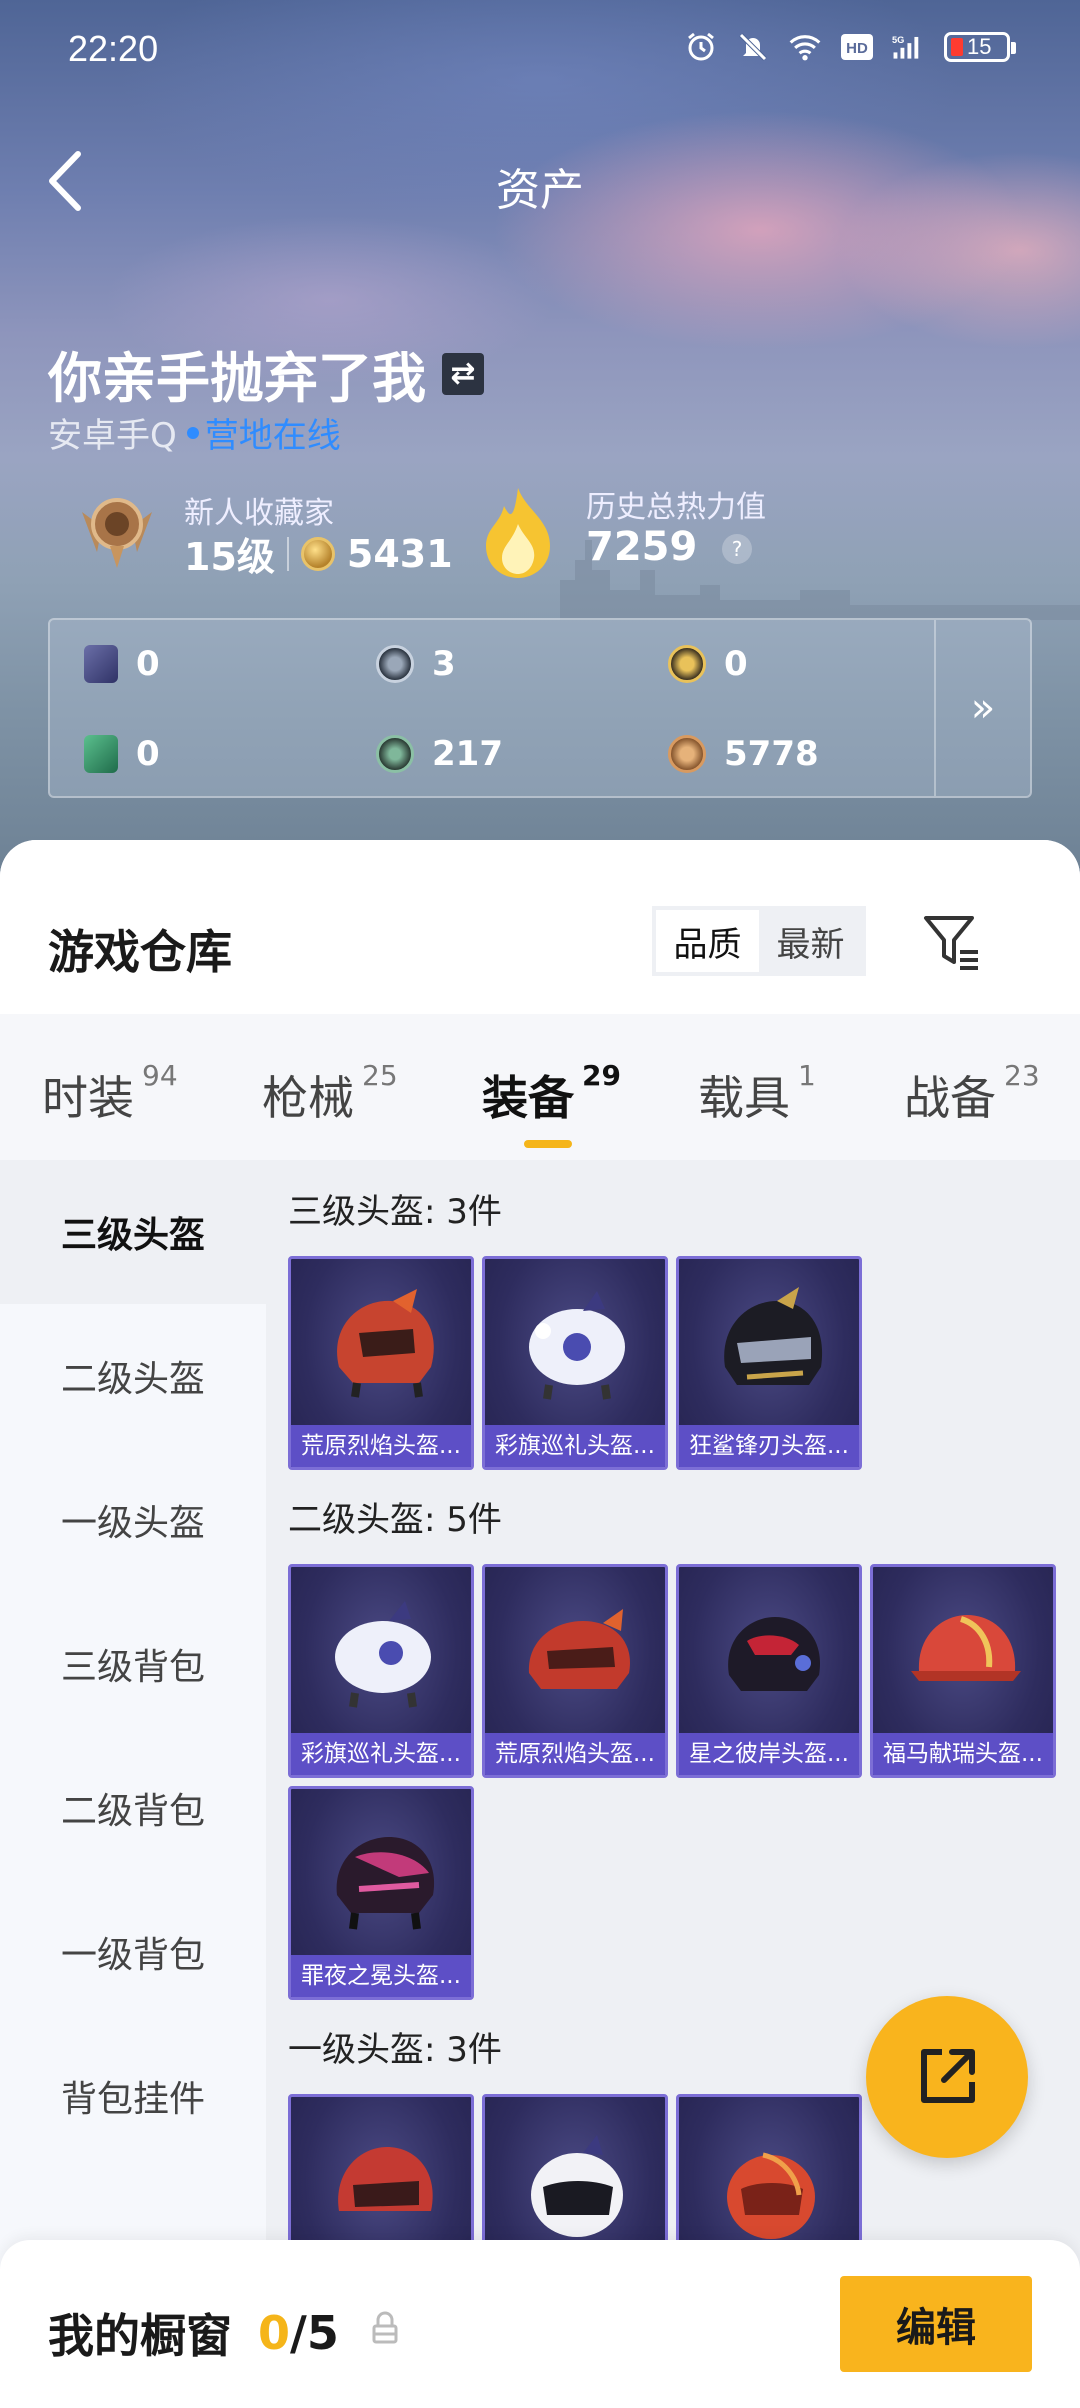 Image resolution: width=1080 pixels, height=2408 pixels. I want to click on section-title: 三级头盔: 3件, so click(395, 1212).